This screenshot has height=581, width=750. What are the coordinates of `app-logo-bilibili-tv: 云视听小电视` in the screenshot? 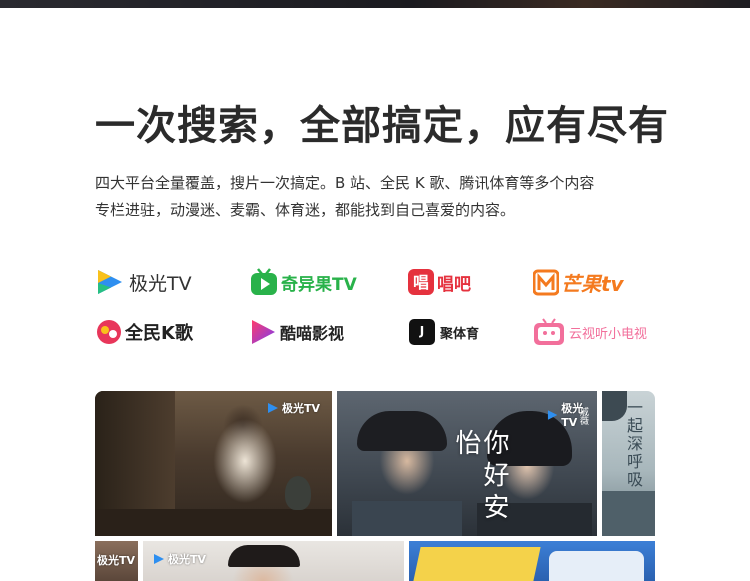 It's located at (590, 332).